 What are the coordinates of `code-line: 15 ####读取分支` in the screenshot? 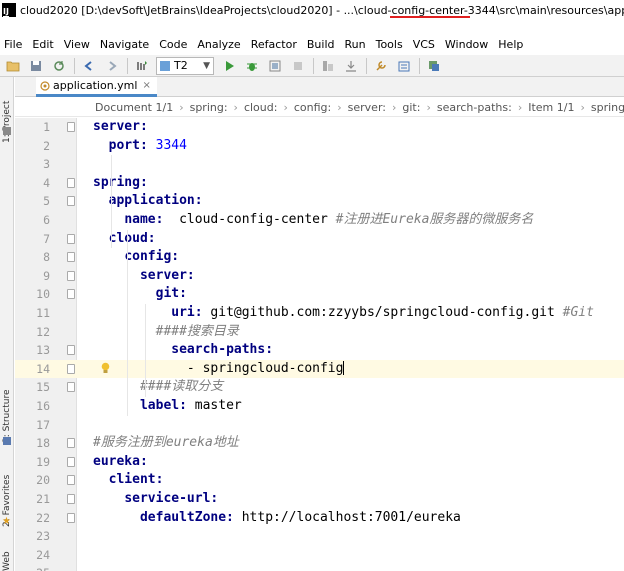 It's located at (319, 387).